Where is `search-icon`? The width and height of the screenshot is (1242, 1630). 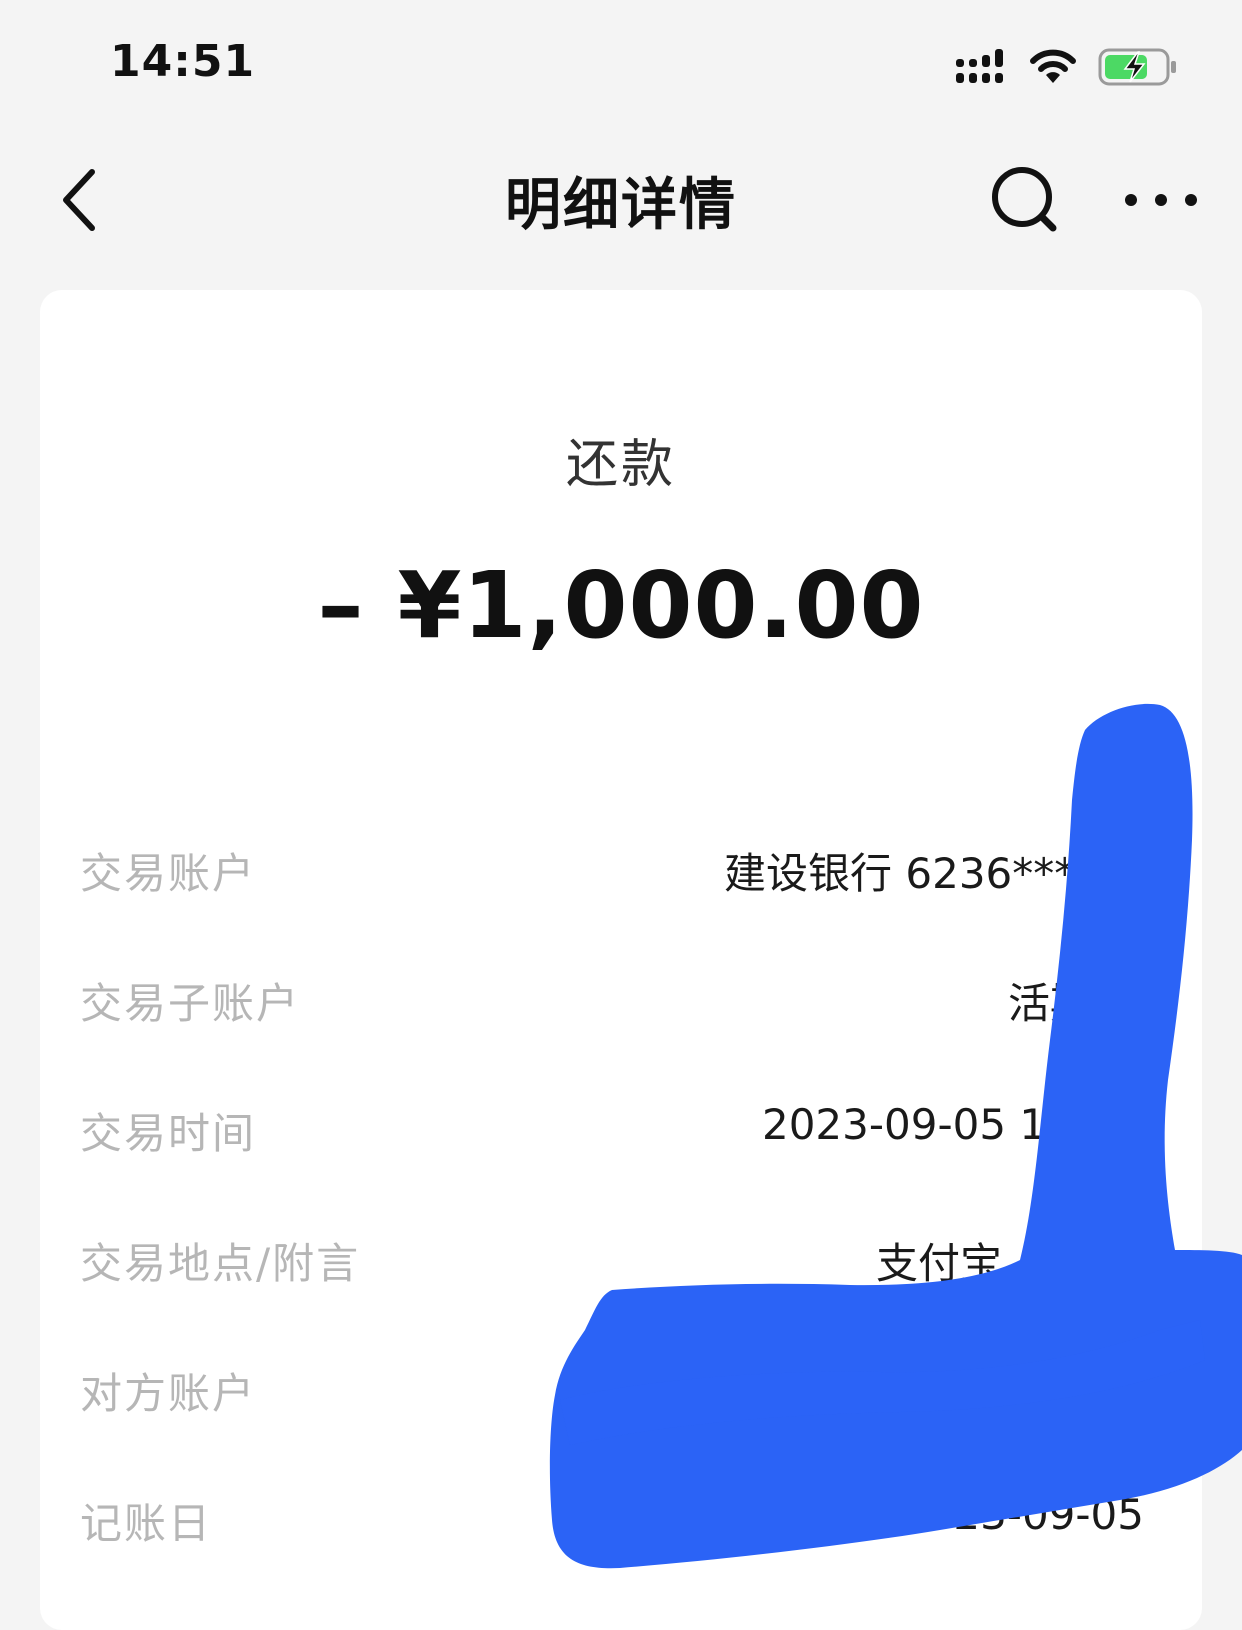
search-icon is located at coordinates (1024, 199).